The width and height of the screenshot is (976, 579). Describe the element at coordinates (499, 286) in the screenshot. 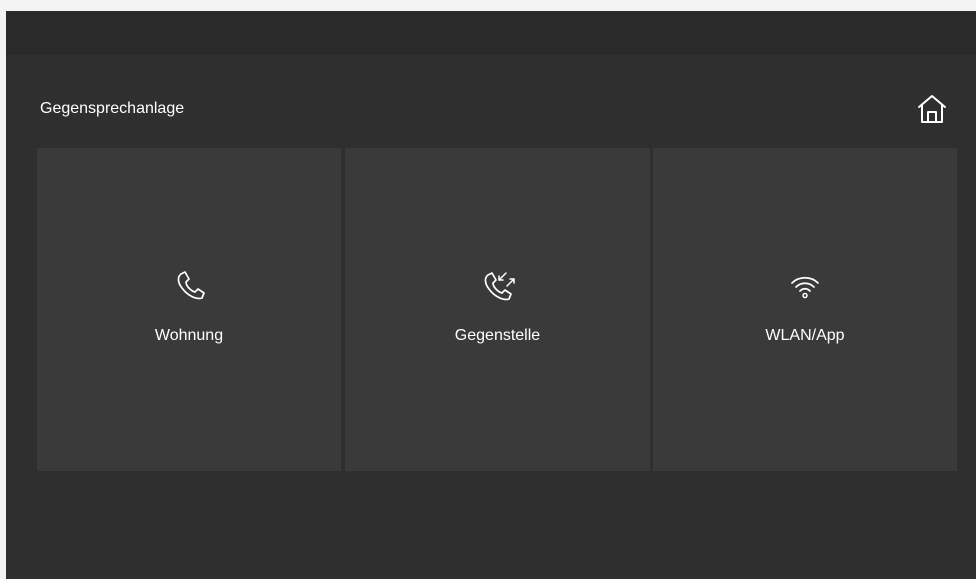

I see `phone-transfer-icon` at that location.